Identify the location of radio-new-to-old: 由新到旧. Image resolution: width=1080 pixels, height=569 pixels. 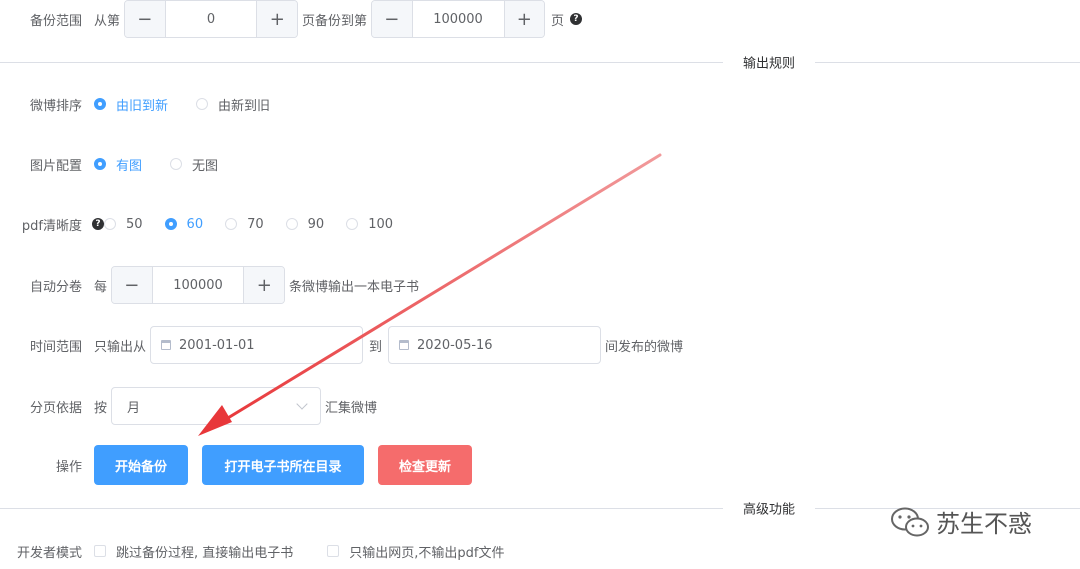
(233, 104).